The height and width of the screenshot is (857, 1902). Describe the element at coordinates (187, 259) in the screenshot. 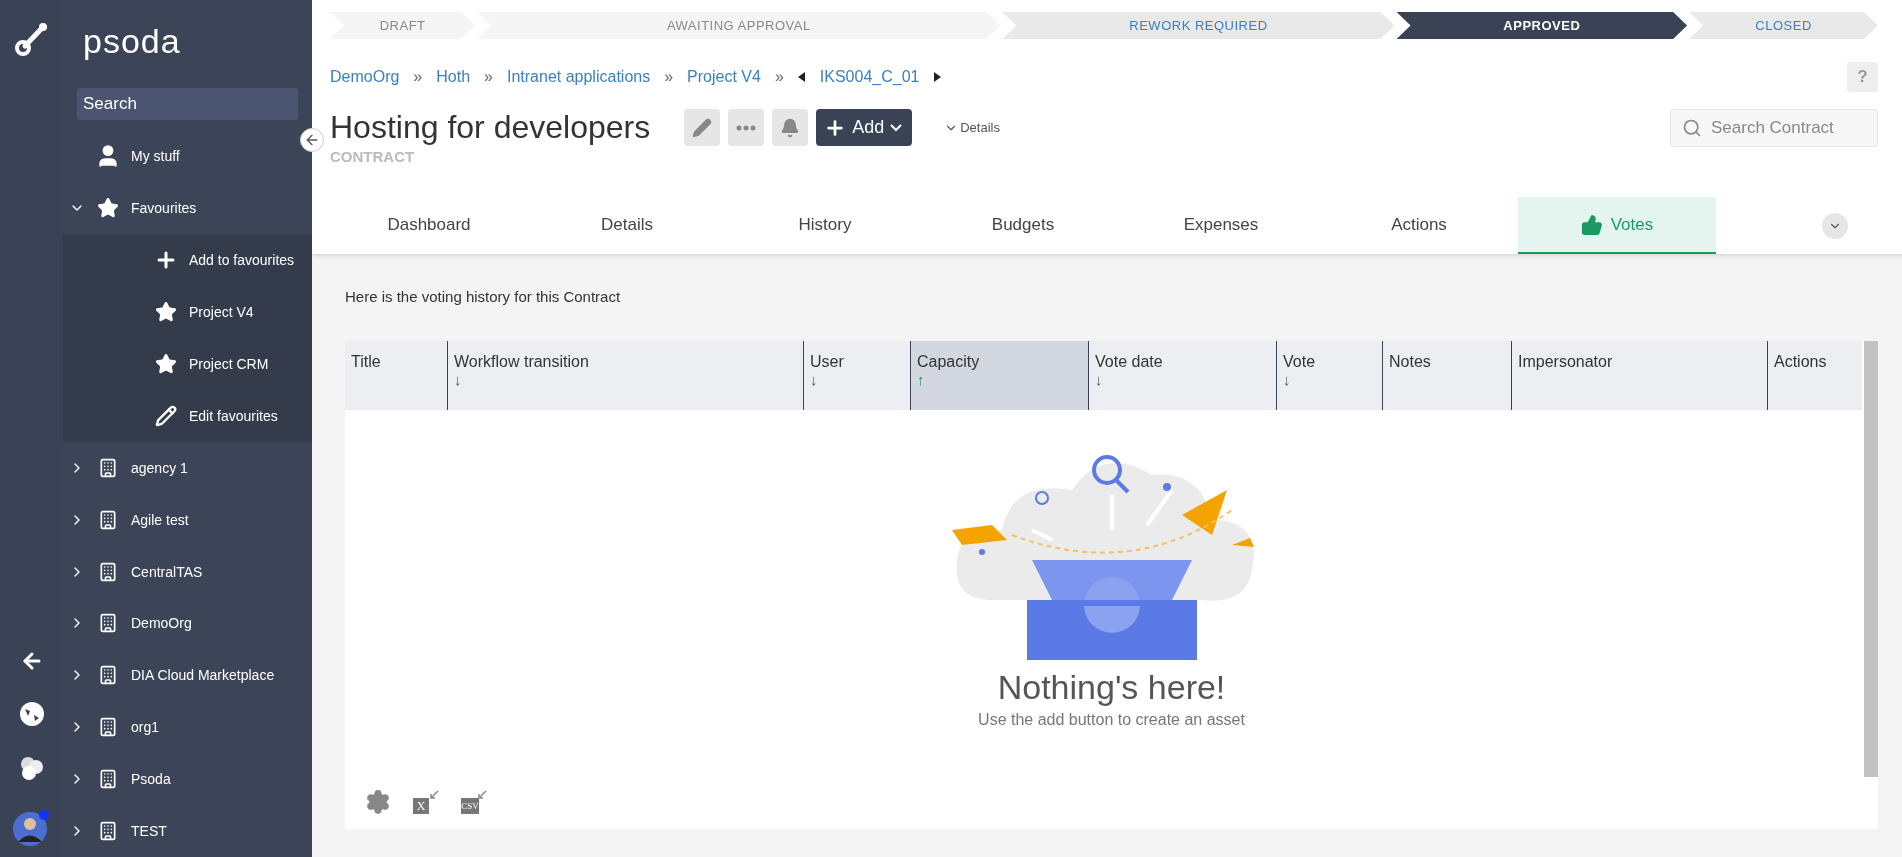

I see `sidebar-item: Add to favourites` at that location.